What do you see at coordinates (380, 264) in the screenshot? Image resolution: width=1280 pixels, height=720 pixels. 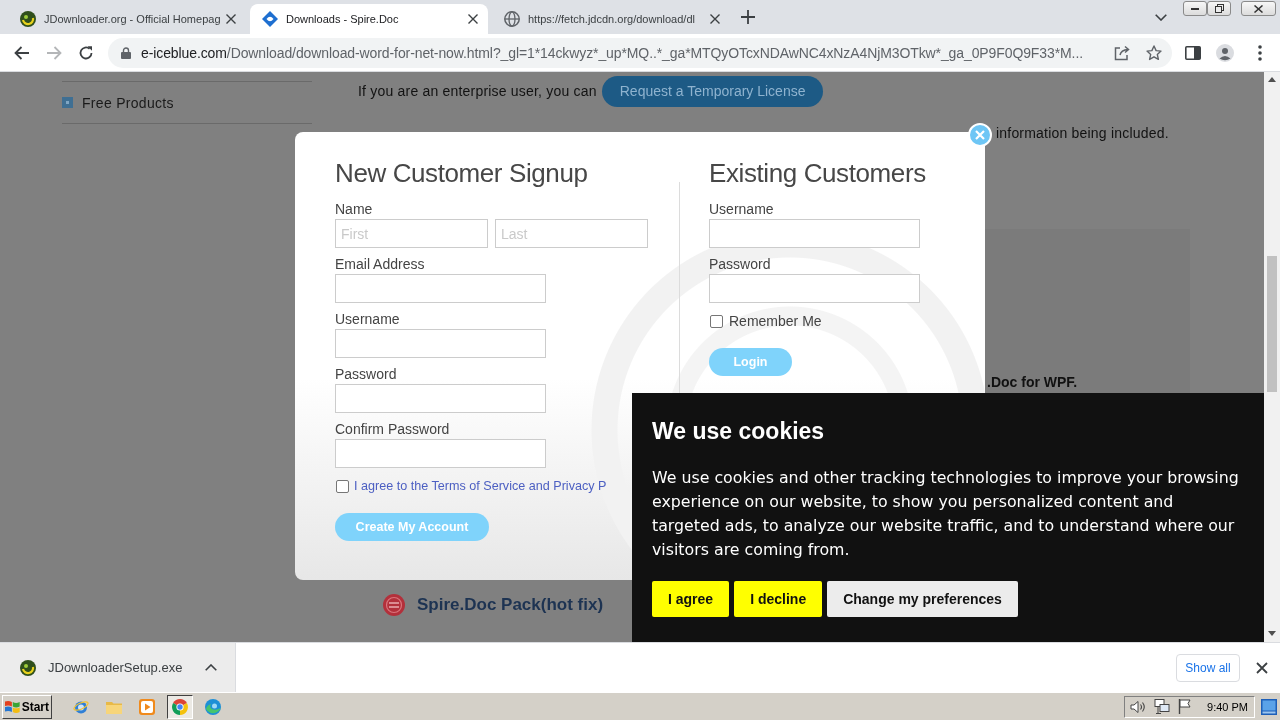 I see `field-label: Email Address` at bounding box center [380, 264].